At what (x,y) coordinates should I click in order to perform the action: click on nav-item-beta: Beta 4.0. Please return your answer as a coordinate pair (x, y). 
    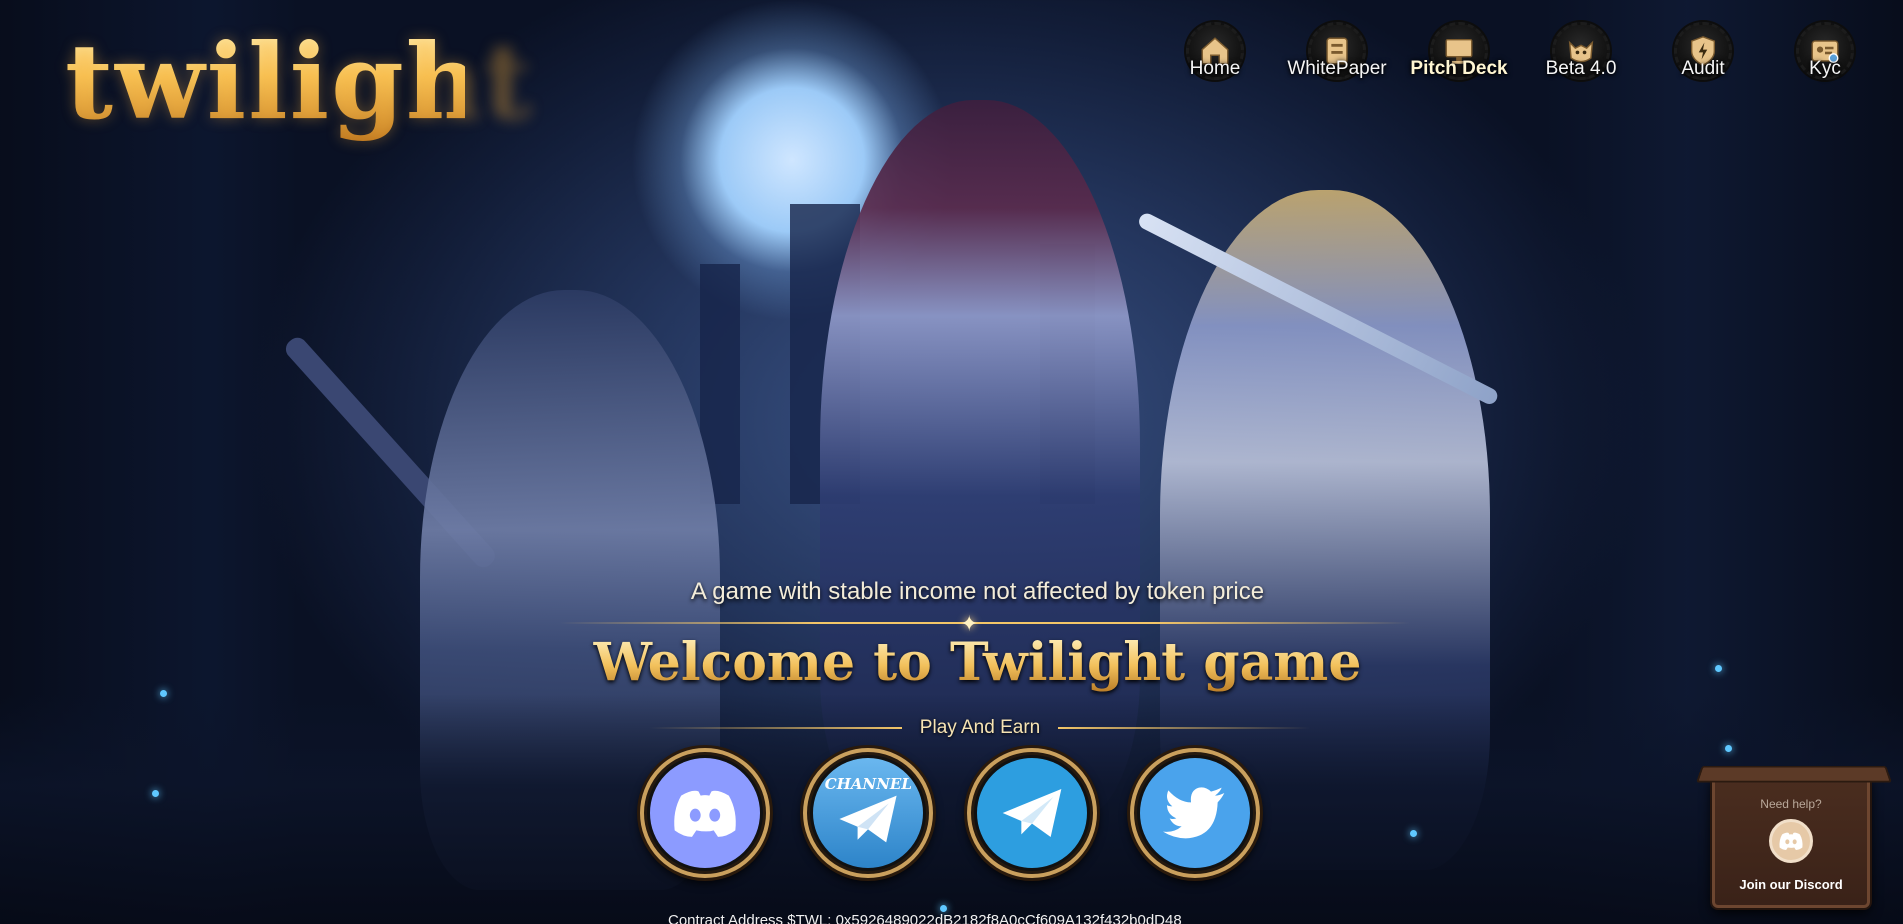
    Looking at the image, I should click on (1581, 62).